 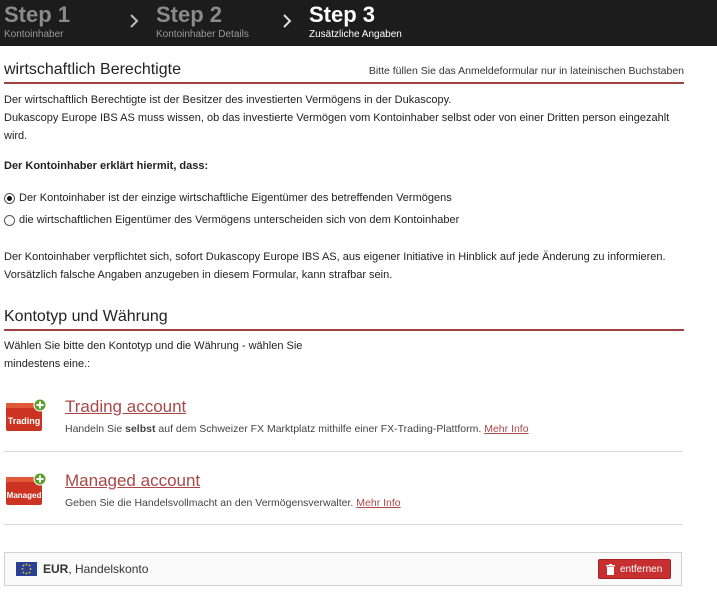 What do you see at coordinates (106, 166) in the screenshot?
I see `declaration-heading: Der Kontoinhaber erklärt hiermit, dass:` at bounding box center [106, 166].